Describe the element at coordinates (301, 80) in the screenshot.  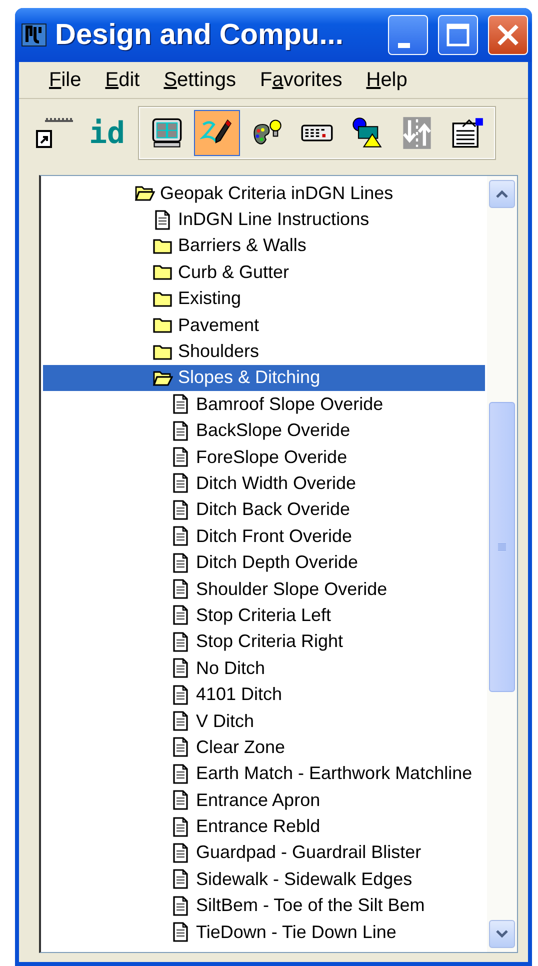
I see `menu-item: Favorites` at that location.